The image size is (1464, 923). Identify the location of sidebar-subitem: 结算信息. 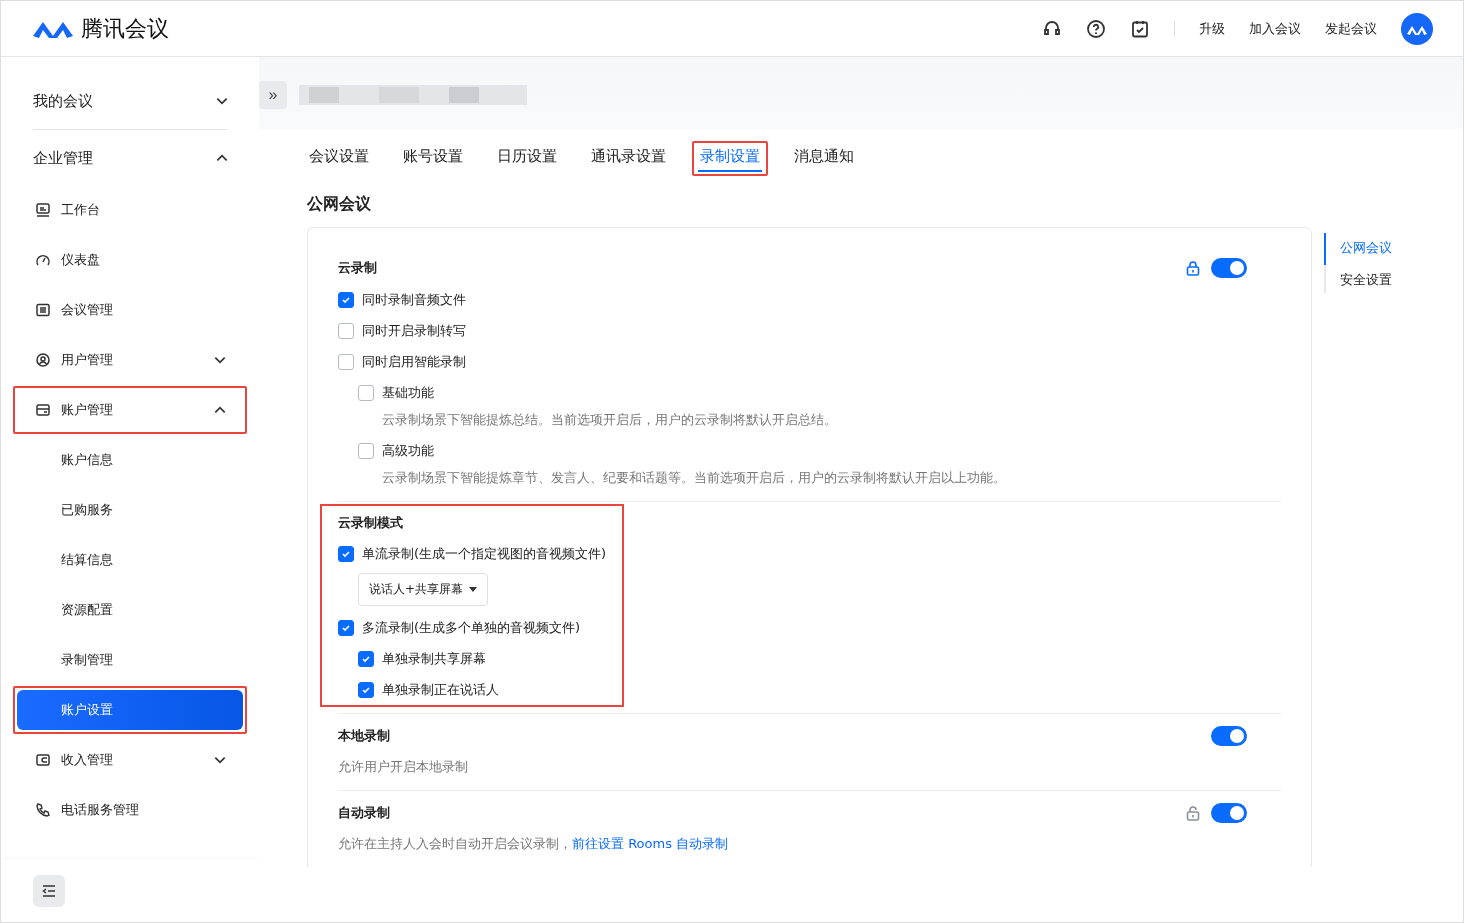
(130, 560).